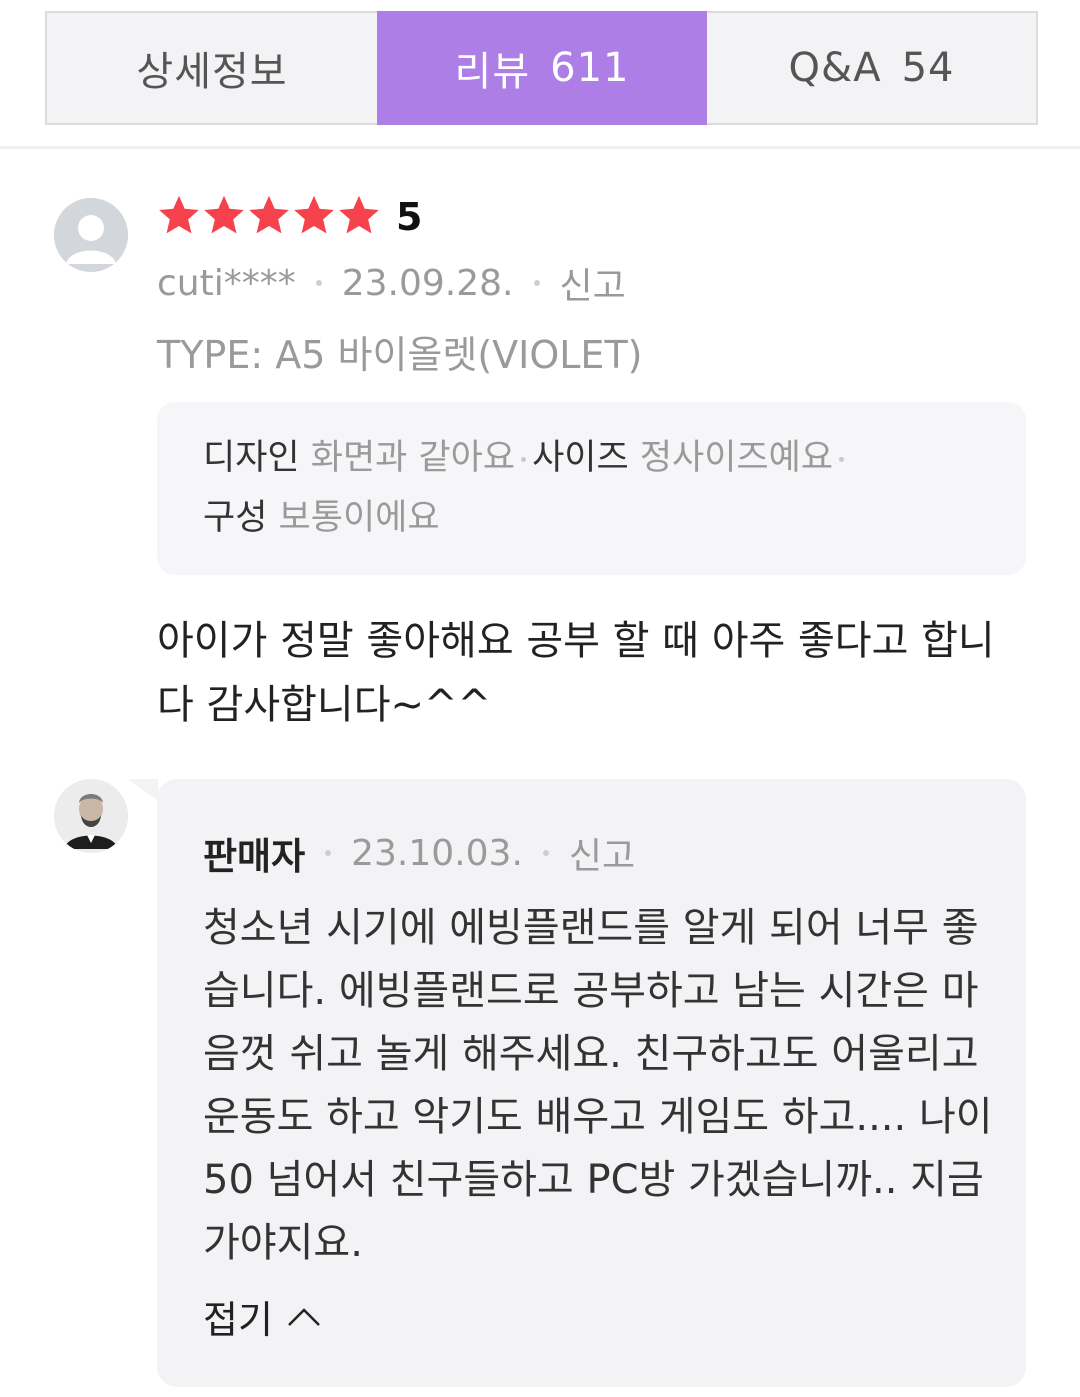 This screenshot has width=1080, height=1397. Describe the element at coordinates (580, 458) in the screenshot. I see `survey-key-size: 사이즈` at that location.